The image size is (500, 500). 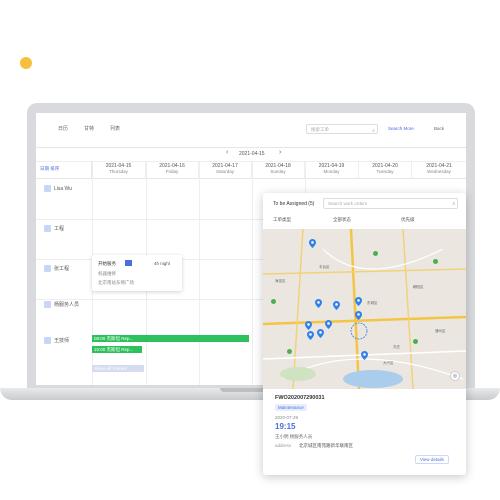 I want to click on map-label: 亦庄, so click(x=396, y=347).